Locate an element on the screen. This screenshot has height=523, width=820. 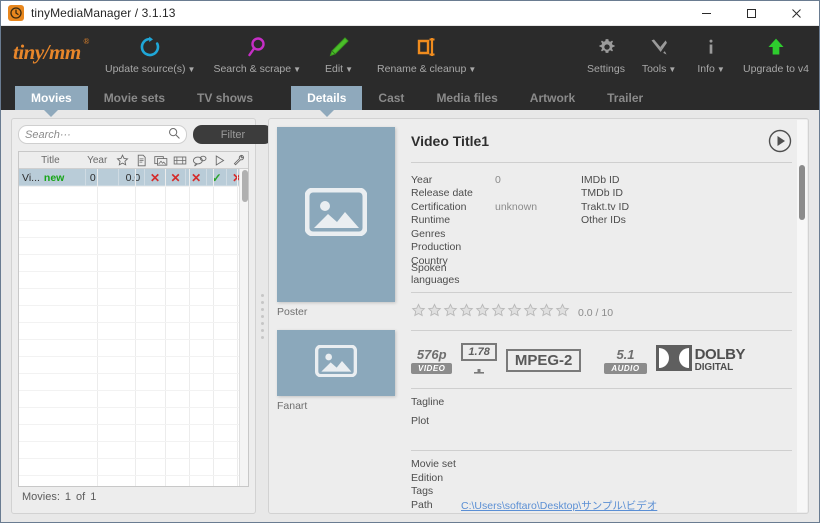
tab-media-files: Media files is located at coordinates (466, 98).